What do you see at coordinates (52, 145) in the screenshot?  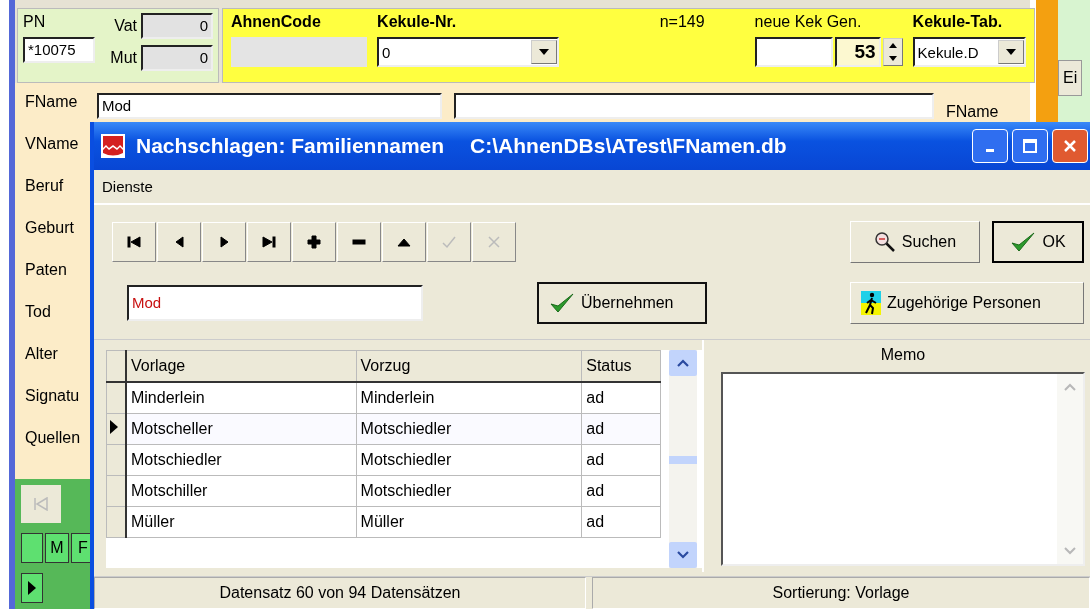 I see `field-label: VName` at bounding box center [52, 145].